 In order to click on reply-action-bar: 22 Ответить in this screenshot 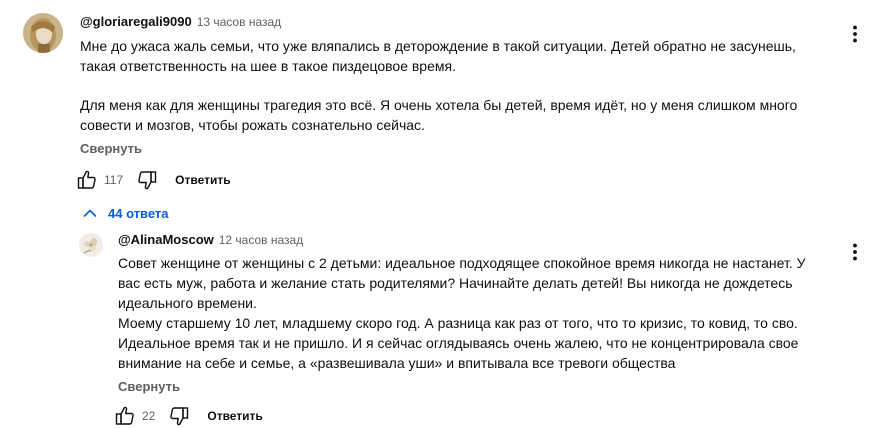, I will do `click(188, 416)`.